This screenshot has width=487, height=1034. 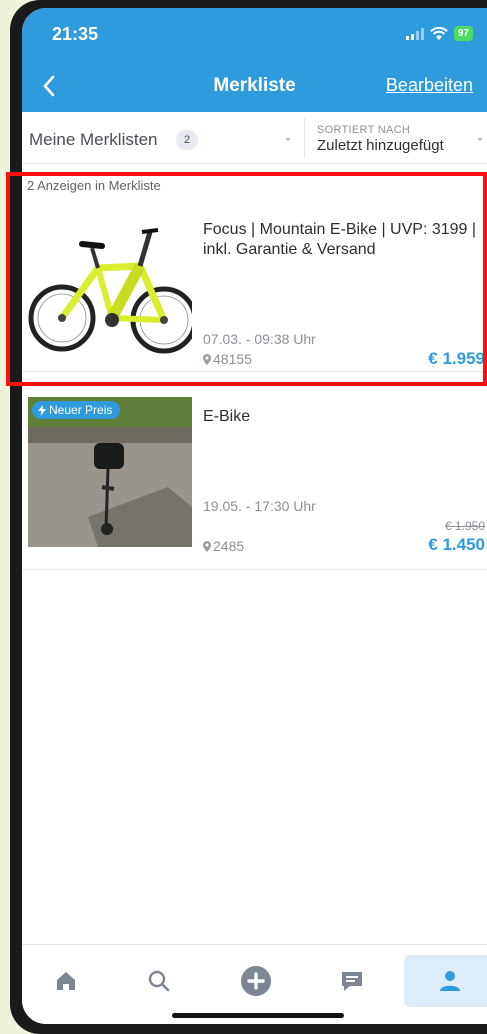 I want to click on status-time: 21:35, so click(x=75, y=34).